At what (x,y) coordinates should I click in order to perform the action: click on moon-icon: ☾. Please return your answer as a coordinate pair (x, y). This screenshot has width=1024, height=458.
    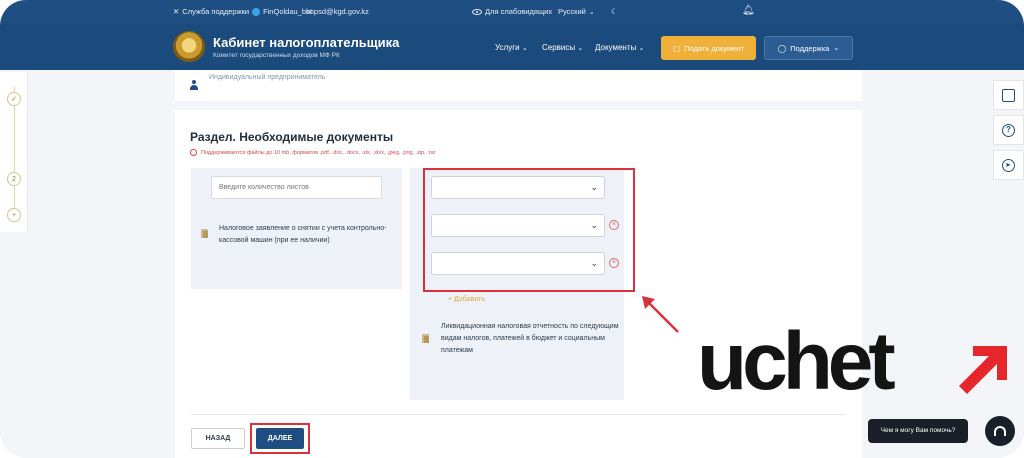
    Looking at the image, I should click on (614, 11).